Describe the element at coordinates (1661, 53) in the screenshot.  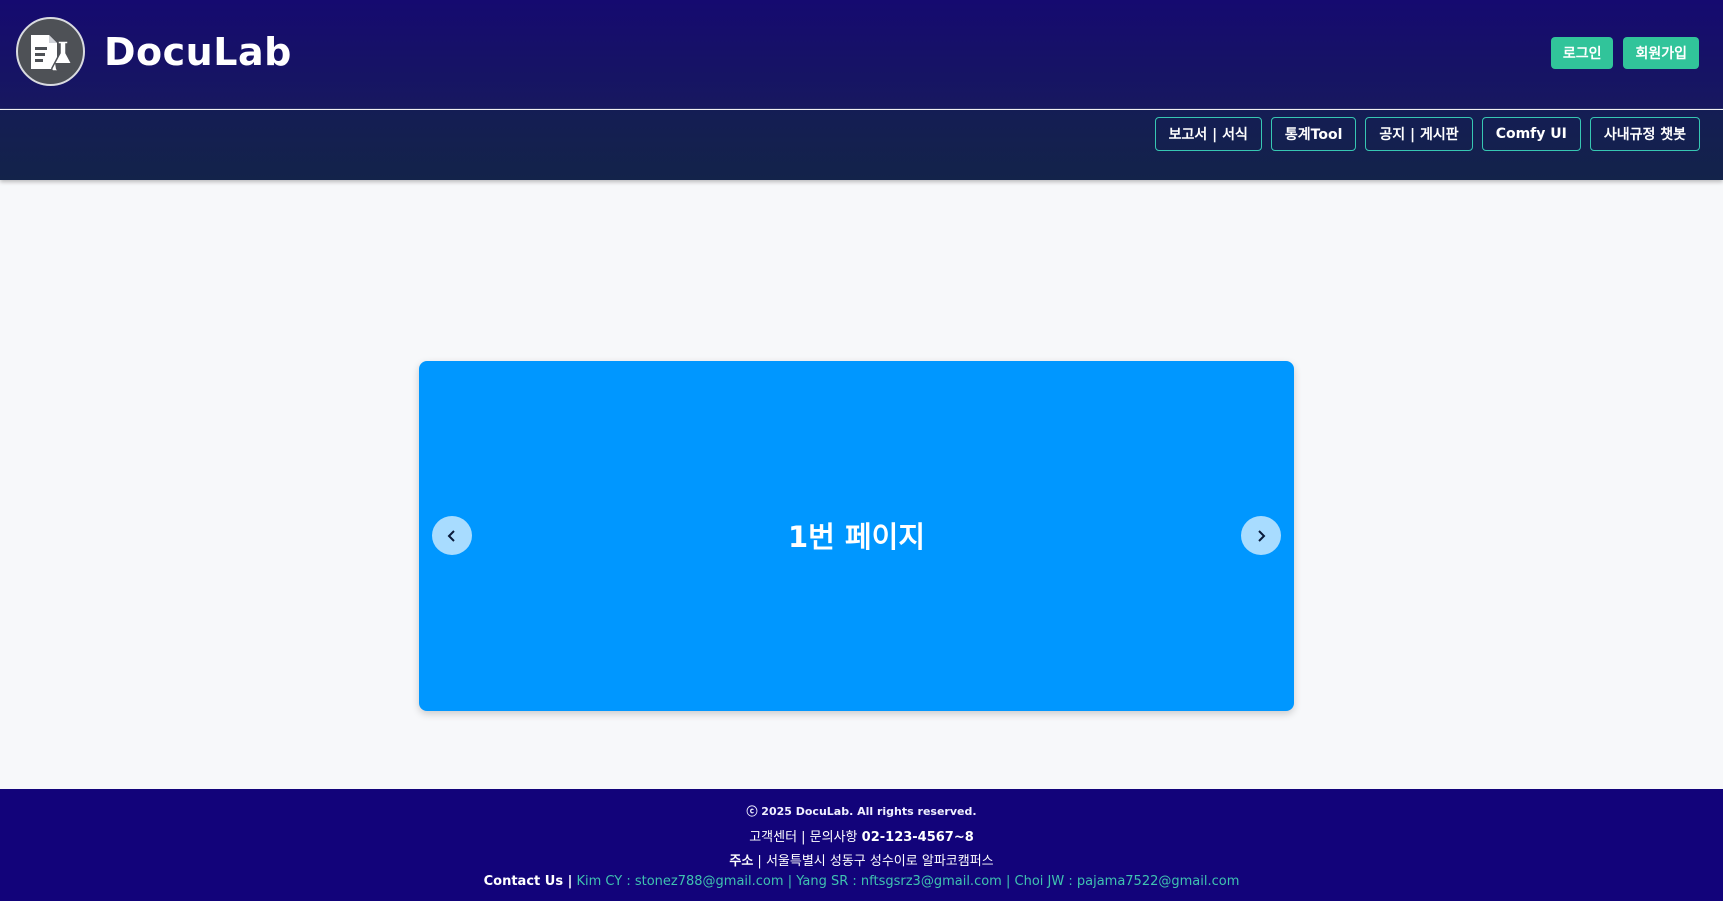
I see `signup-button: 회원가입` at that location.